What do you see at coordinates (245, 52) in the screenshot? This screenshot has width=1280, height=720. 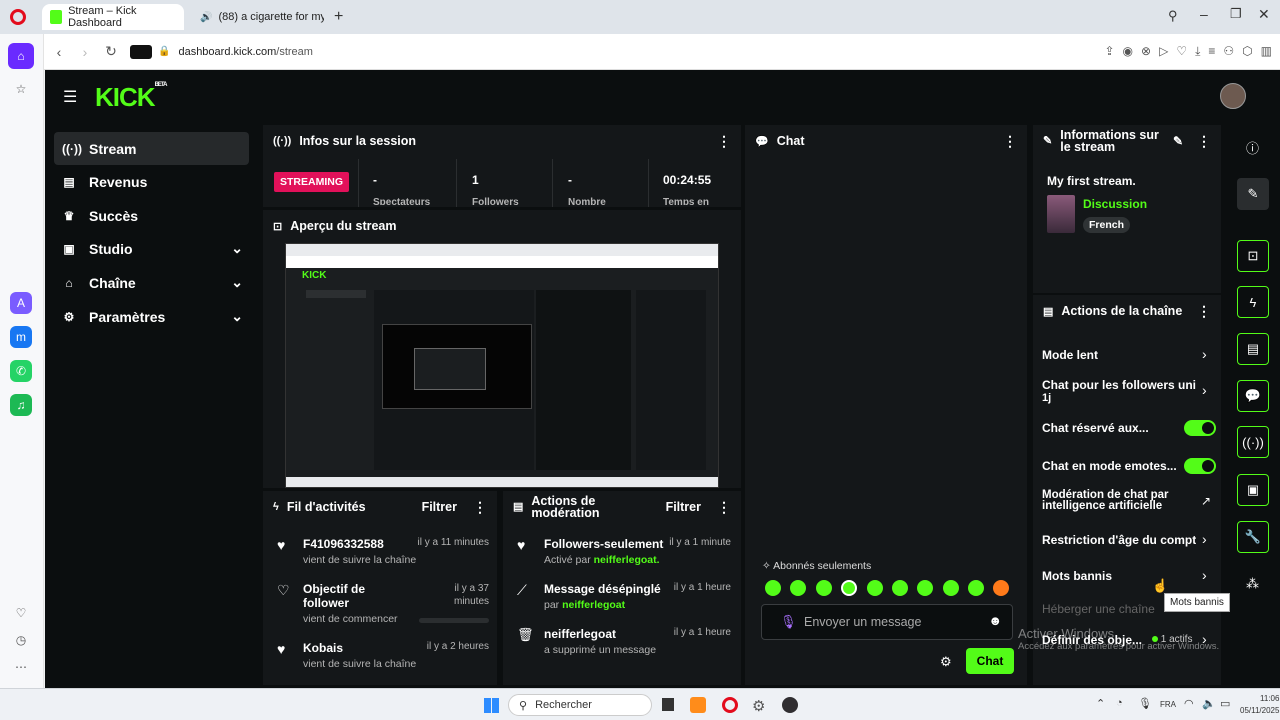 I see `url-field: dashboard.kick.com/stream` at bounding box center [245, 52].